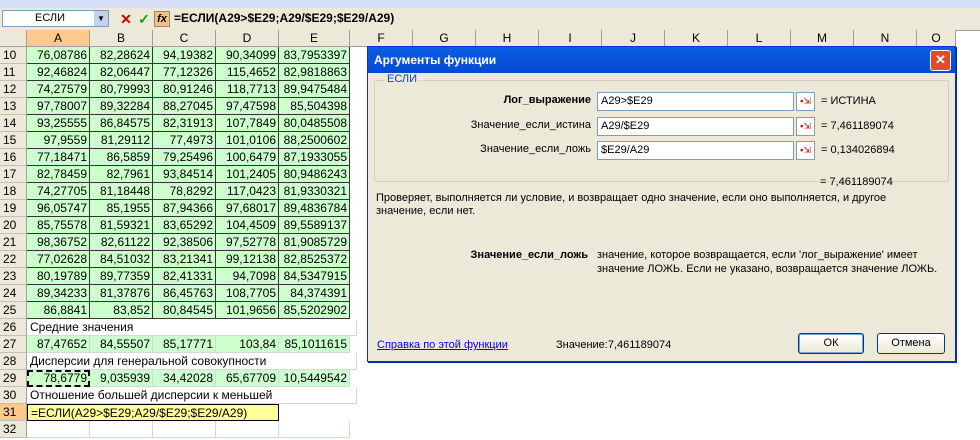 This screenshot has height=440, width=980. I want to click on cell: 82,8525372, so click(314, 259).